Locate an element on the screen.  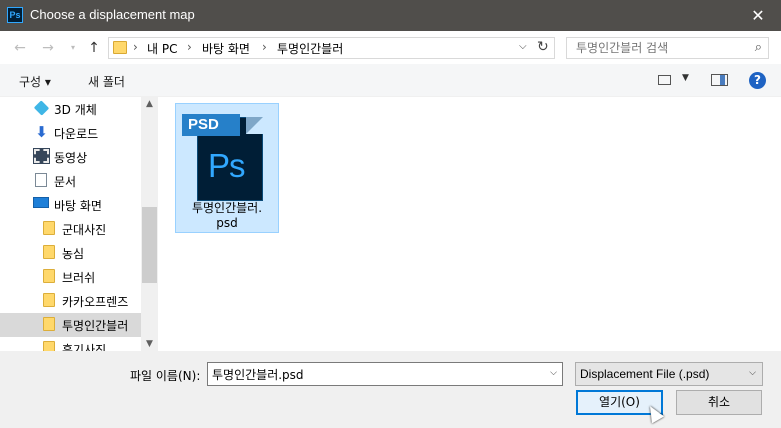
sidebar-item-folder: 군대사진 is located at coordinates (70, 229).